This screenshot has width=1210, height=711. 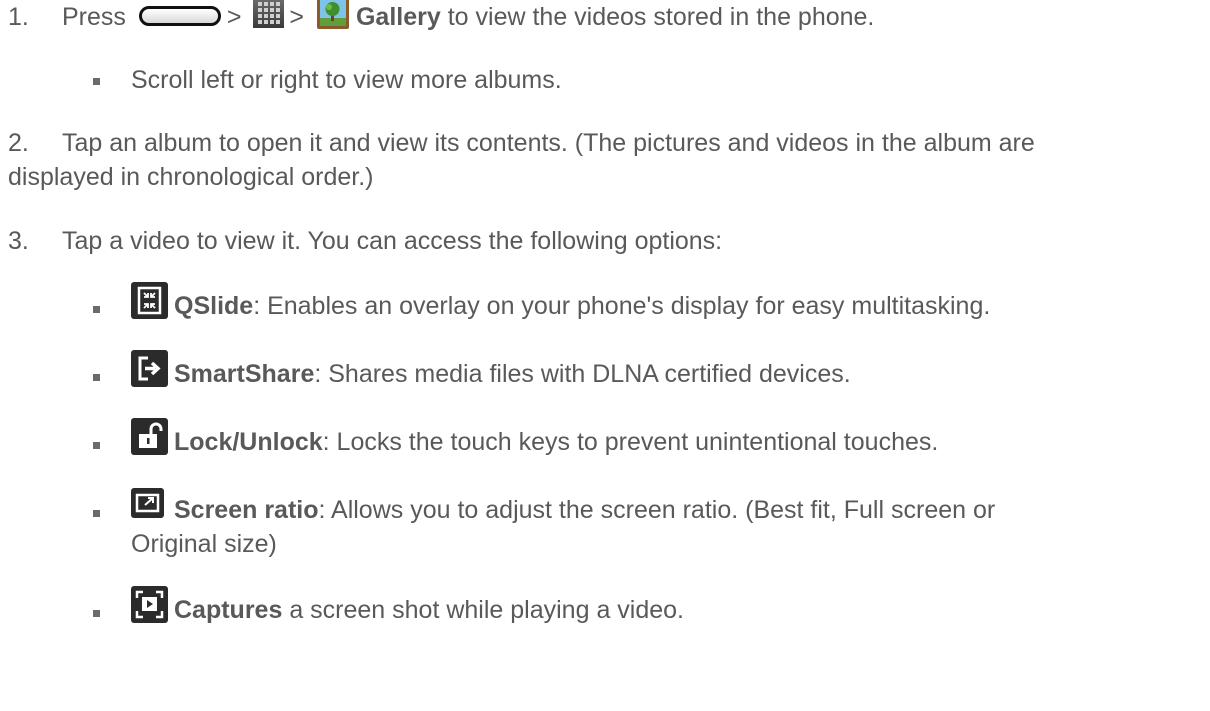 I want to click on qslide-icon, so click(x=149, y=300).